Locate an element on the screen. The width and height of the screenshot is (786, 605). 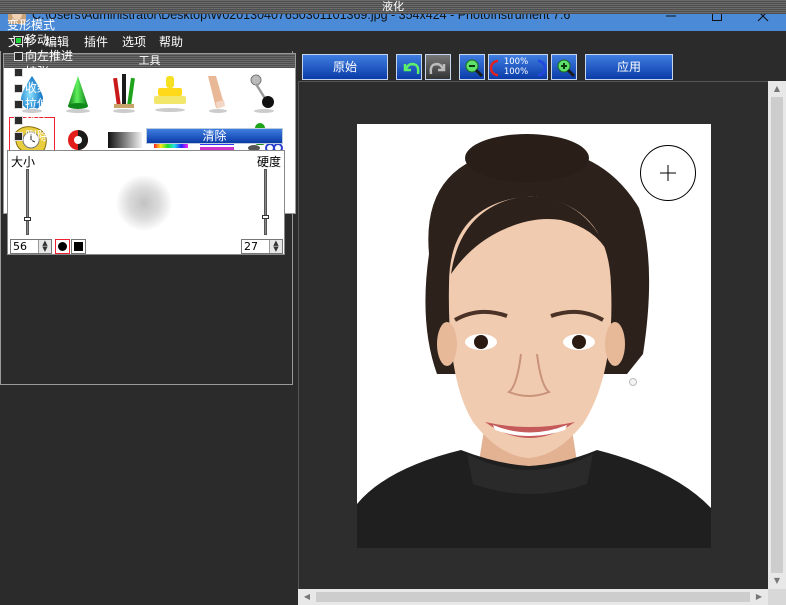
zoom-out-button is located at coordinates (472, 67).